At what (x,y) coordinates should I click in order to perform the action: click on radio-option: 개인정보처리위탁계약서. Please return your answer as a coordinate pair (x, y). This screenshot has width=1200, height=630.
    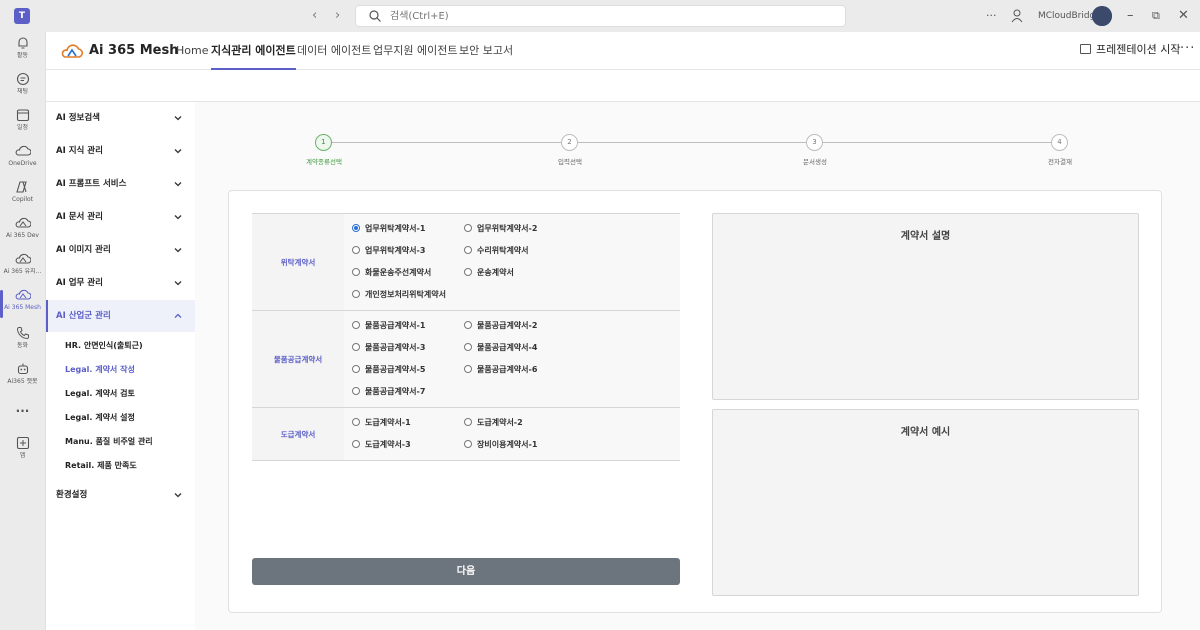
    Looking at the image, I should click on (408, 295).